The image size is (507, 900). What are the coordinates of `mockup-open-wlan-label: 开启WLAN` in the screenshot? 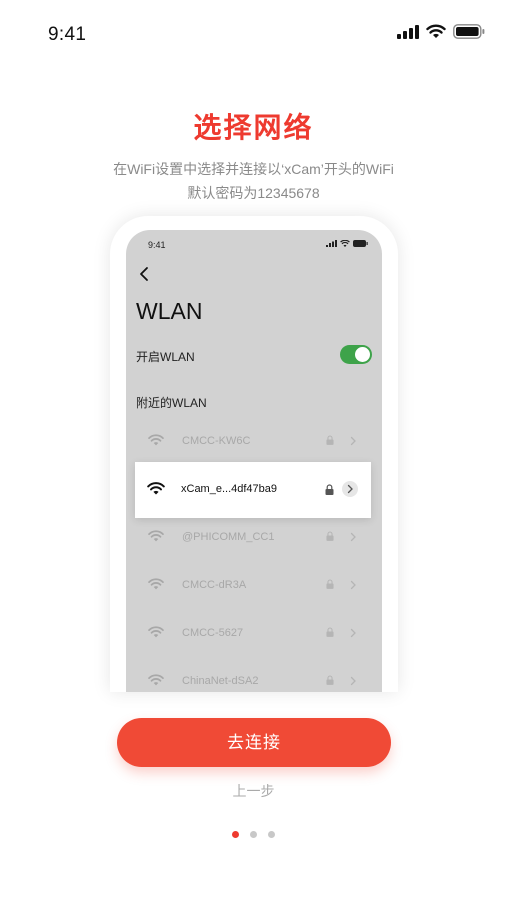 It's located at (165, 357).